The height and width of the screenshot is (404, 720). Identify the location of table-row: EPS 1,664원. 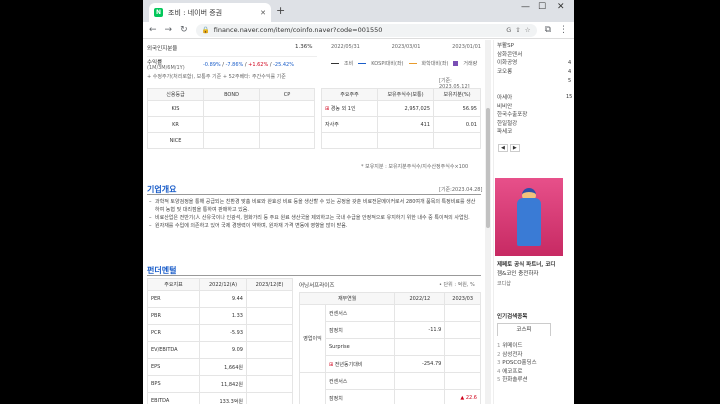
(220, 367).